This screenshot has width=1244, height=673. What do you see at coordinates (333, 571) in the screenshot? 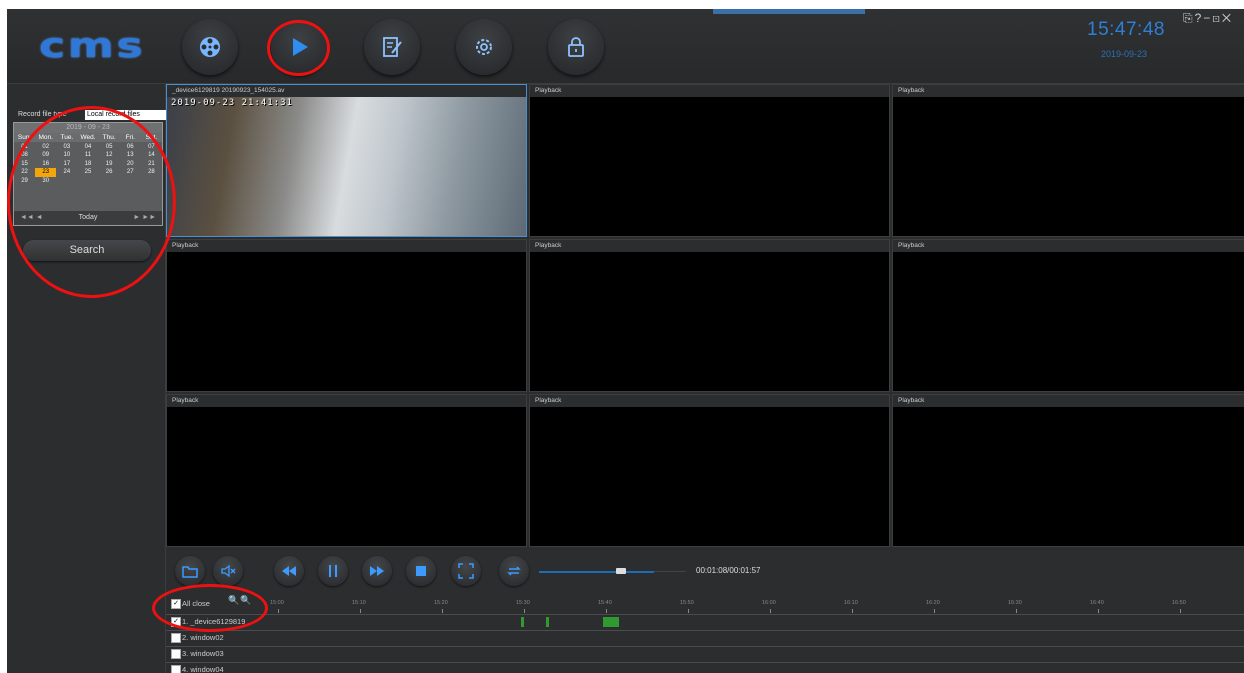
I see `pause-button` at bounding box center [333, 571].